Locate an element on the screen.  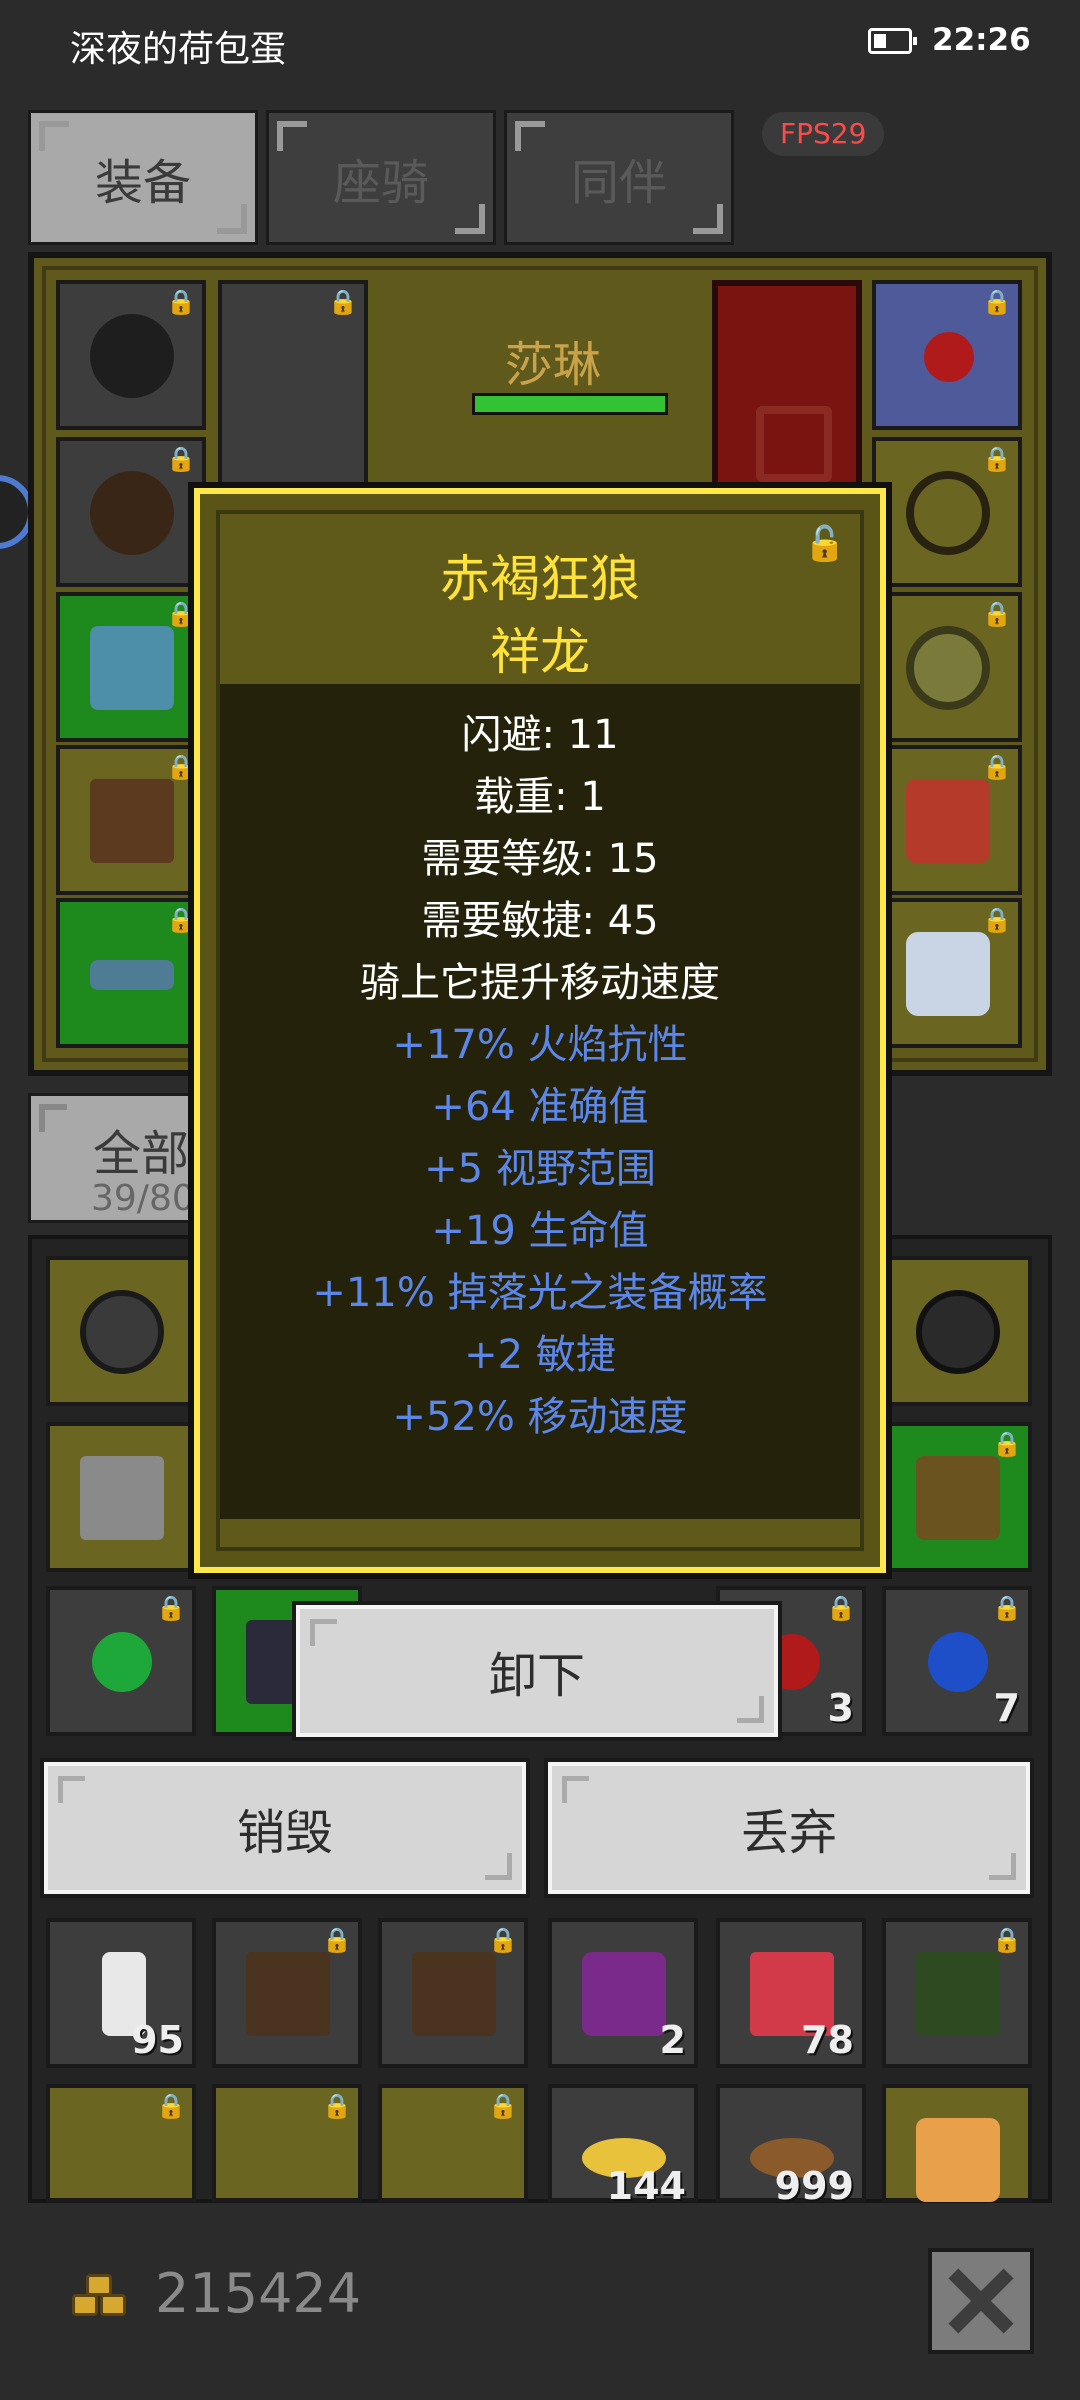
scroll-icon is located at coordinates (624, 1994).